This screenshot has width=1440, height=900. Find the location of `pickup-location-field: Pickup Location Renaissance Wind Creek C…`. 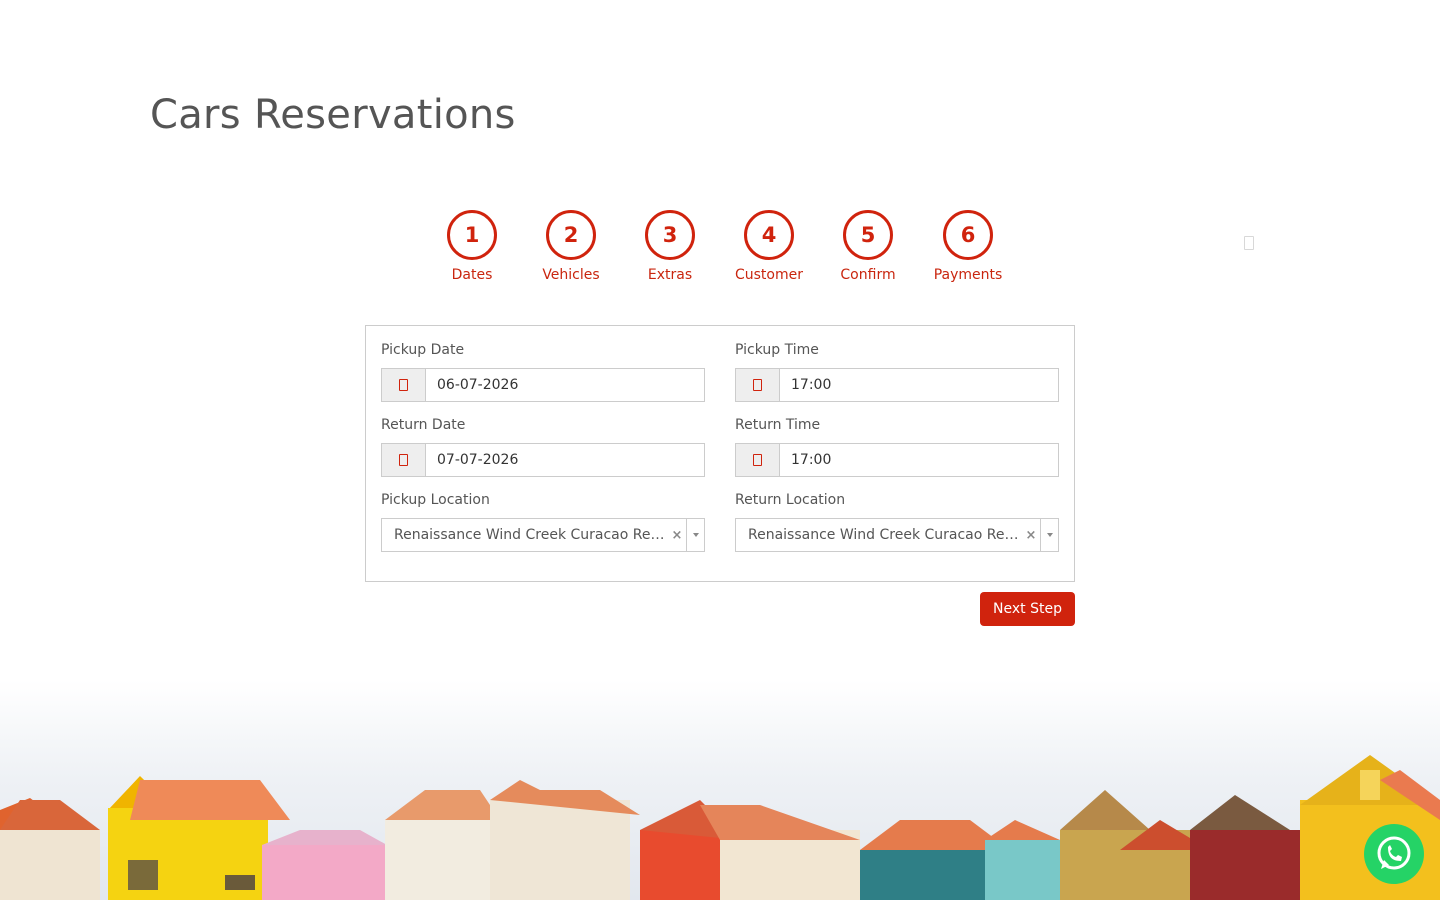

pickup-location-field: Pickup Location Renaissance Wind Creek C… is located at coordinates (543, 521).